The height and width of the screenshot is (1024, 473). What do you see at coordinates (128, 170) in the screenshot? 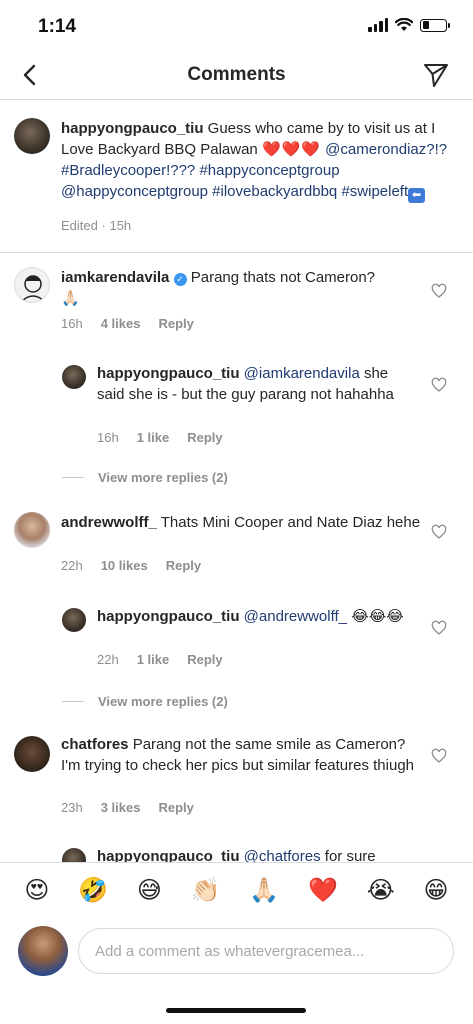
I see `hashtag-link: #Bradleycooper!???` at bounding box center [128, 170].